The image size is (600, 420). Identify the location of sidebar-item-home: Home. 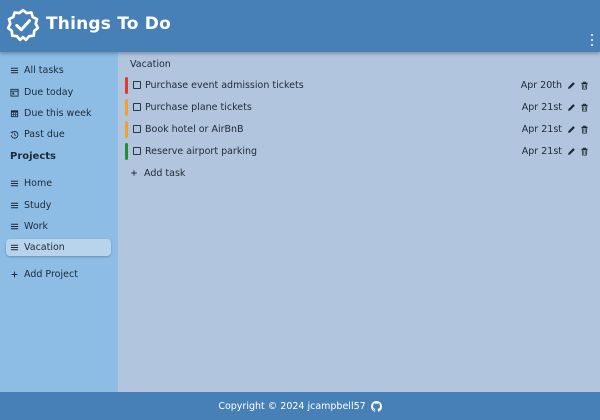
(58, 183).